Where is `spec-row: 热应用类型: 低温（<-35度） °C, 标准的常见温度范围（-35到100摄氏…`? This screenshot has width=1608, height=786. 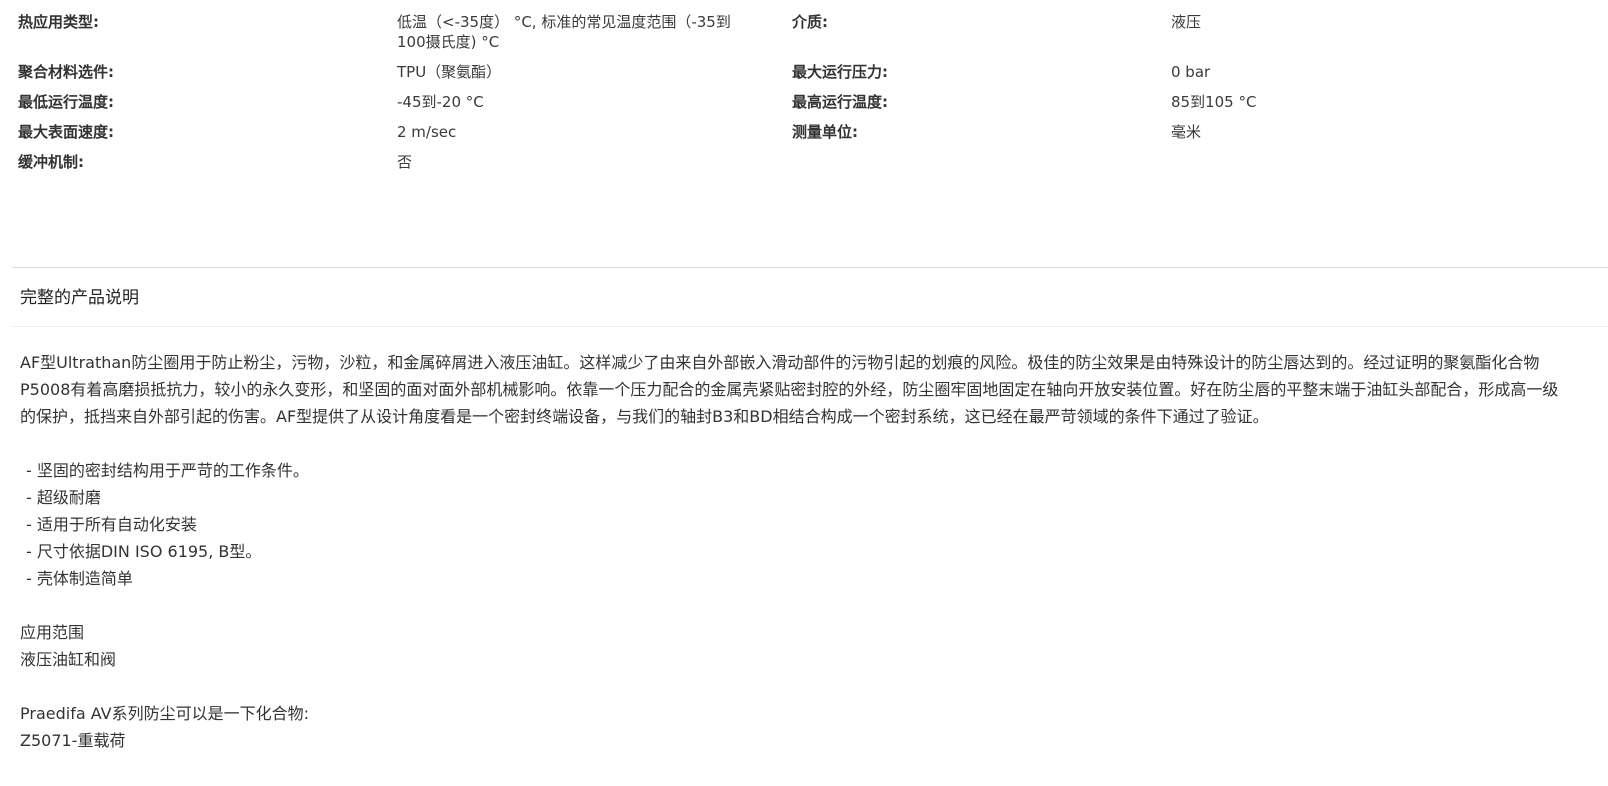
spec-row: 热应用类型: 低温（<-35度） °C, 标准的常见温度范围（-35到100摄氏… is located at coordinates (803, 37).